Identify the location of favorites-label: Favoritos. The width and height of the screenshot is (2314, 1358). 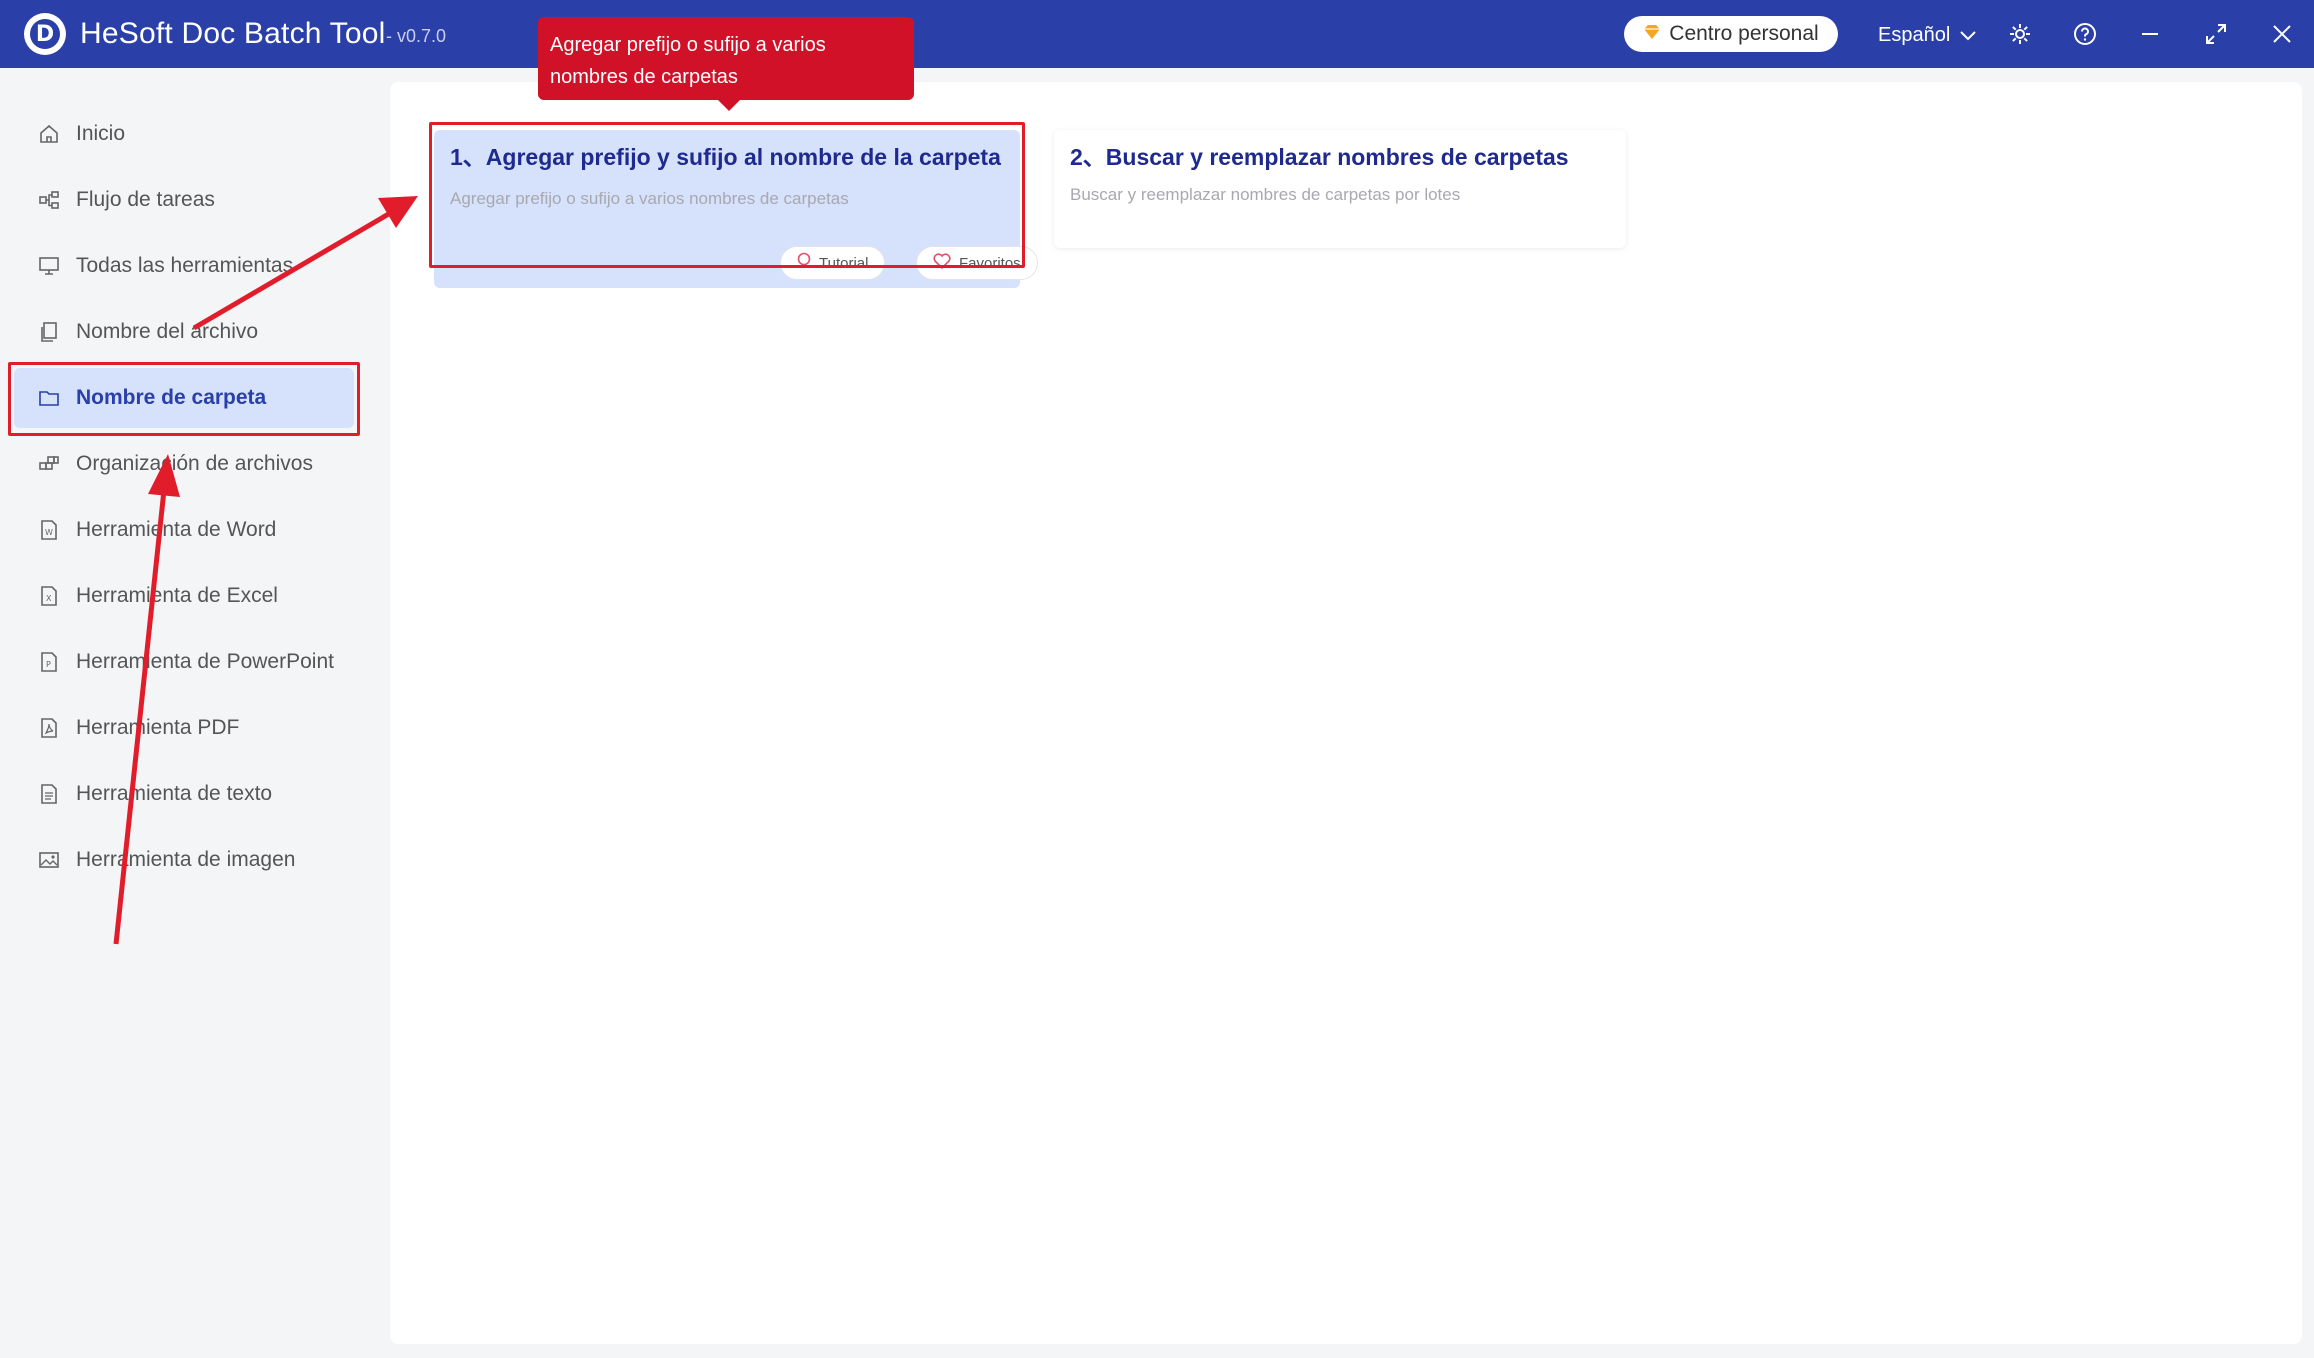
(990, 263).